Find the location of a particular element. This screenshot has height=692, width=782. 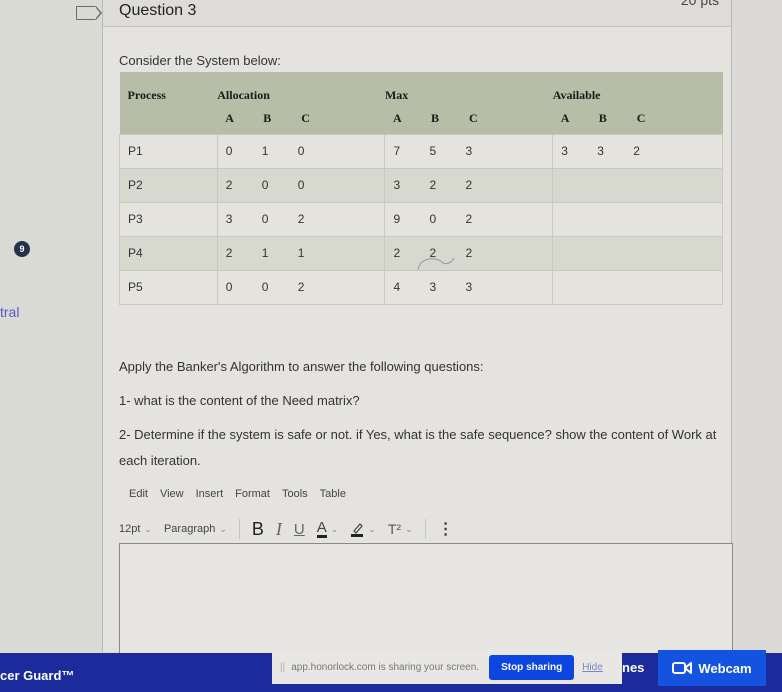

block-format-select: Paragraph ⌄ is located at coordinates (195, 529).